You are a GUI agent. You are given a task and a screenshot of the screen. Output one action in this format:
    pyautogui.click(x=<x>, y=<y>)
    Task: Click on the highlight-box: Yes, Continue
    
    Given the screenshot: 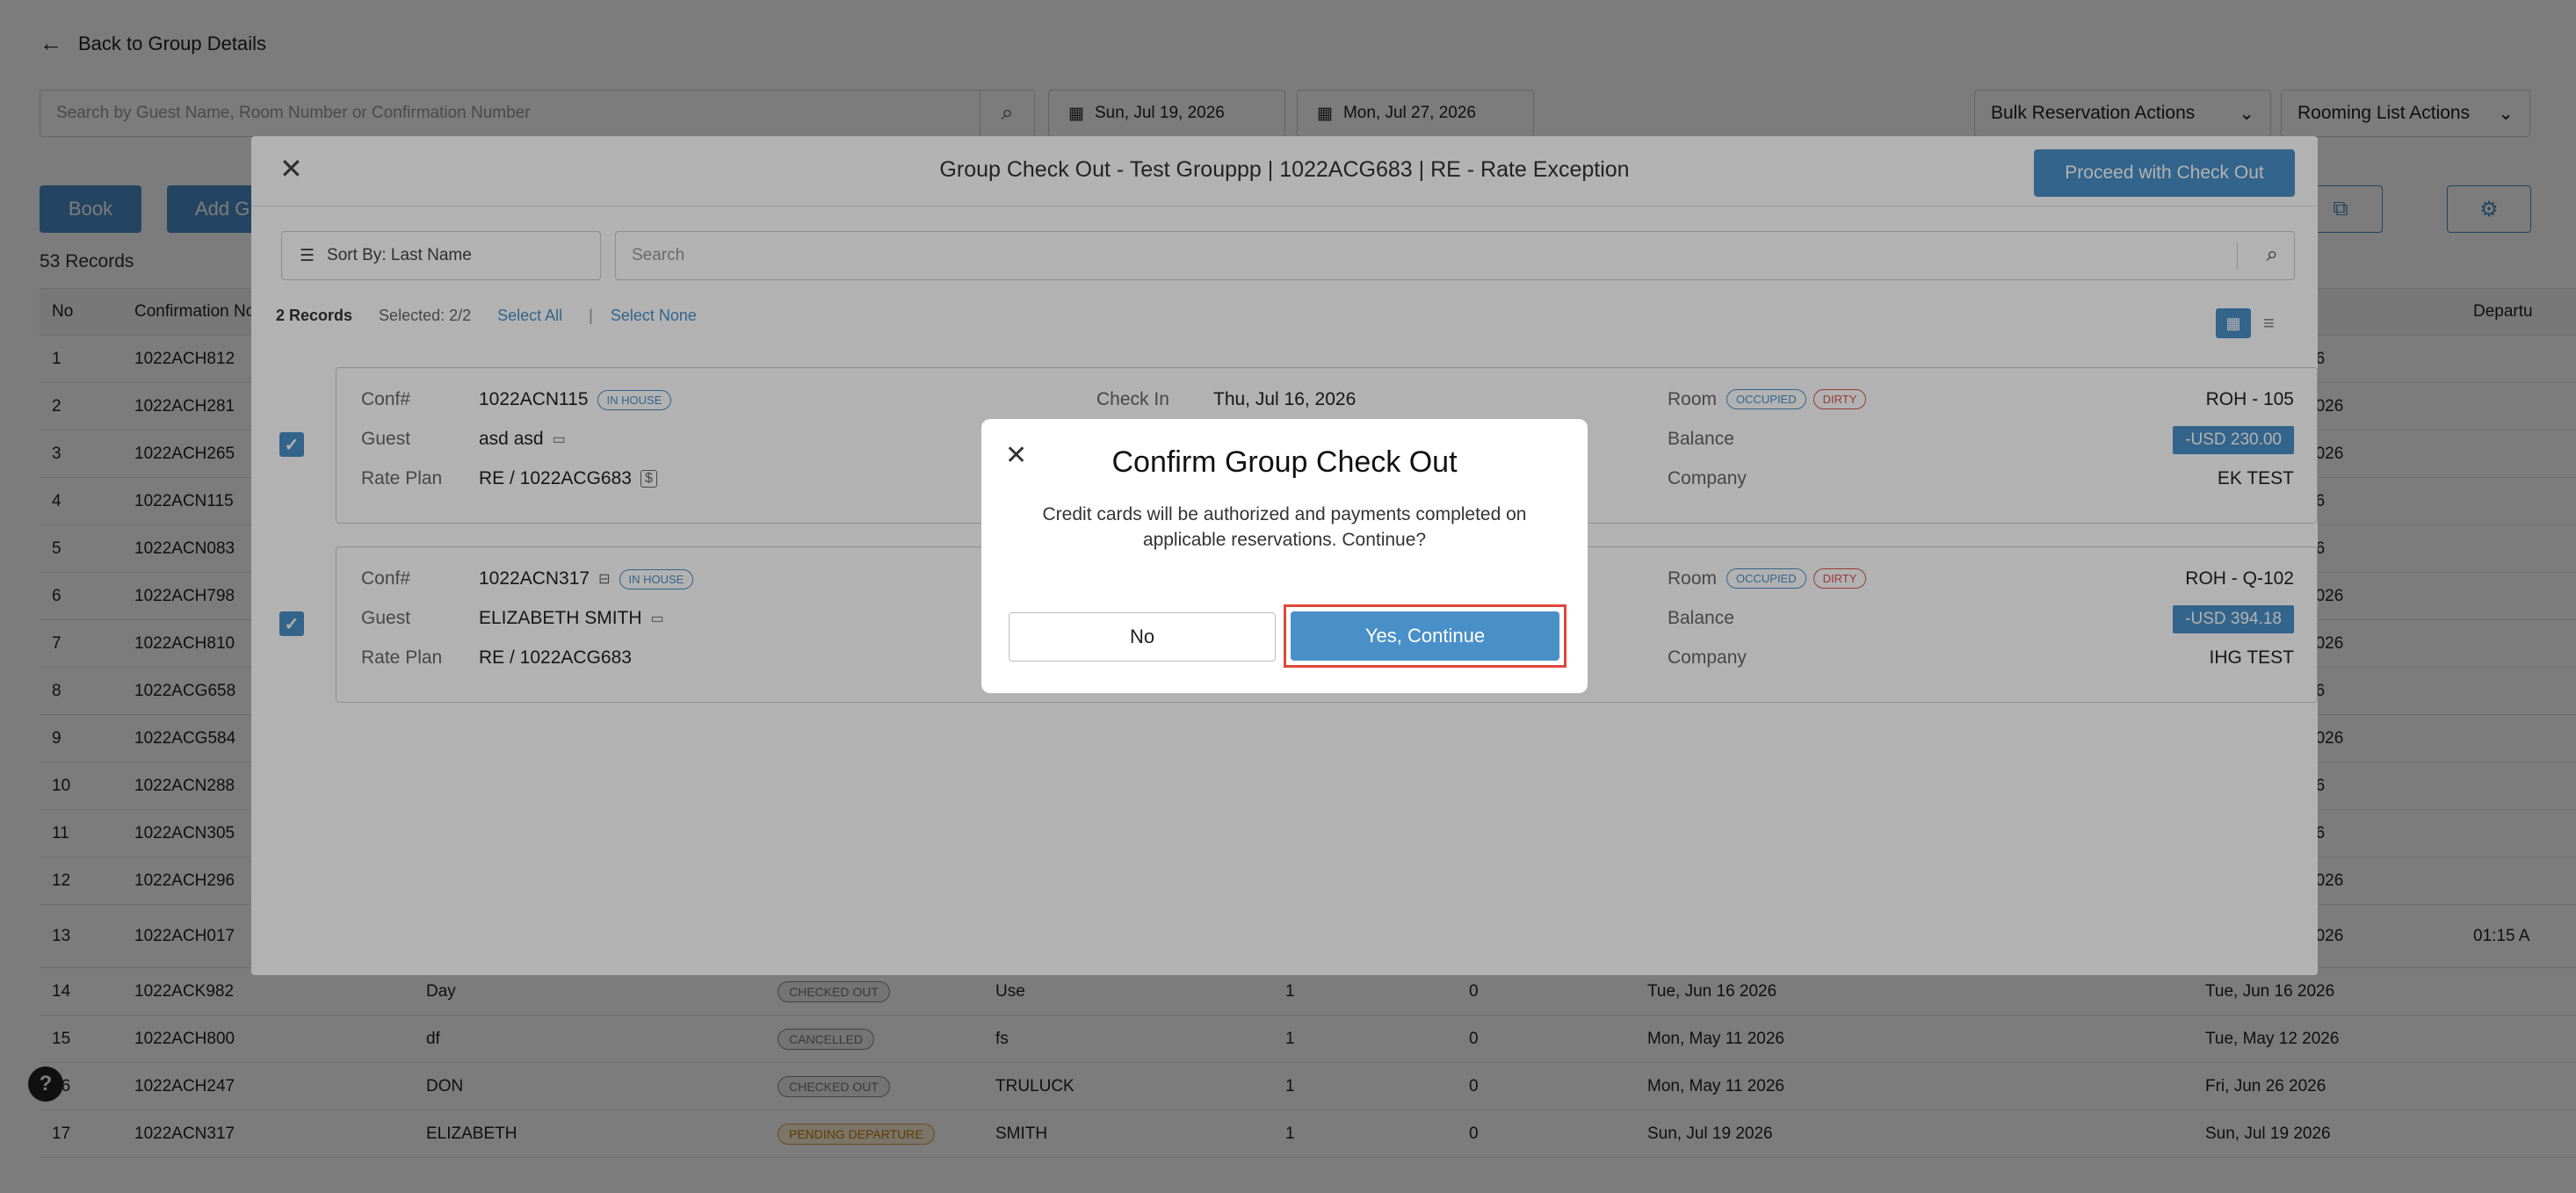 What is the action you would take?
    pyautogui.click(x=1425, y=636)
    